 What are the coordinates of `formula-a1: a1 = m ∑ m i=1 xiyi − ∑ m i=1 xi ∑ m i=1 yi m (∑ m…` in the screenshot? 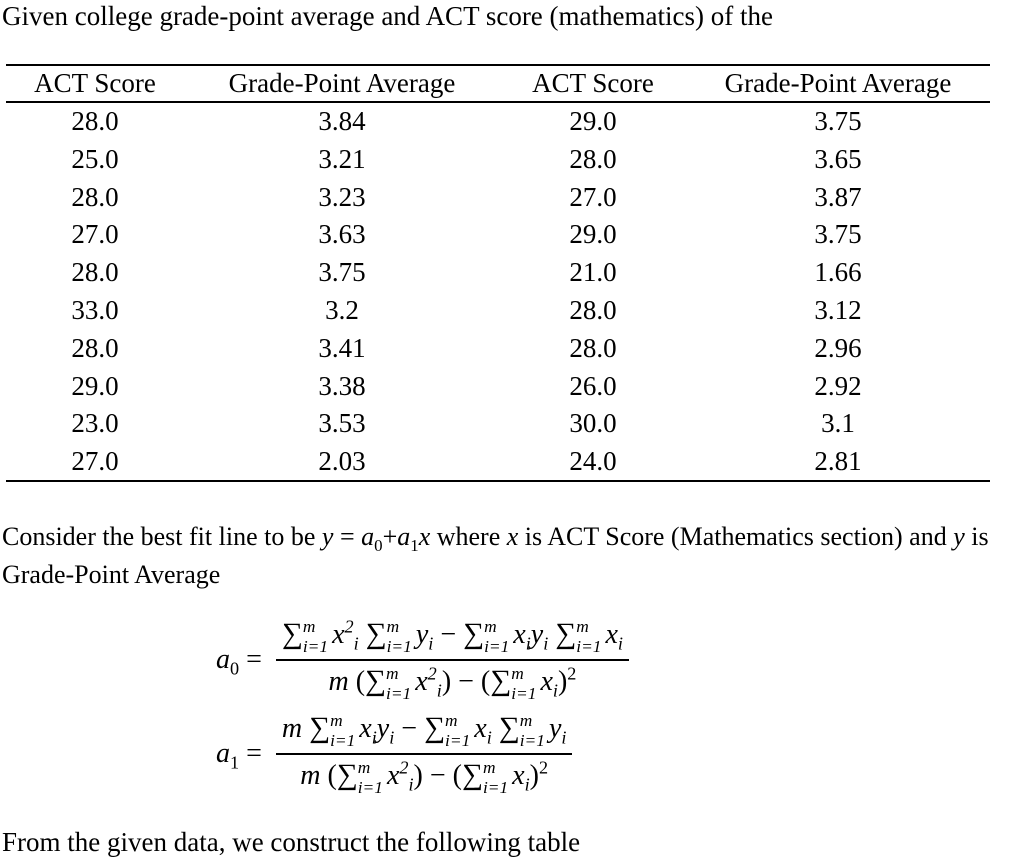 It's located at (394, 754).